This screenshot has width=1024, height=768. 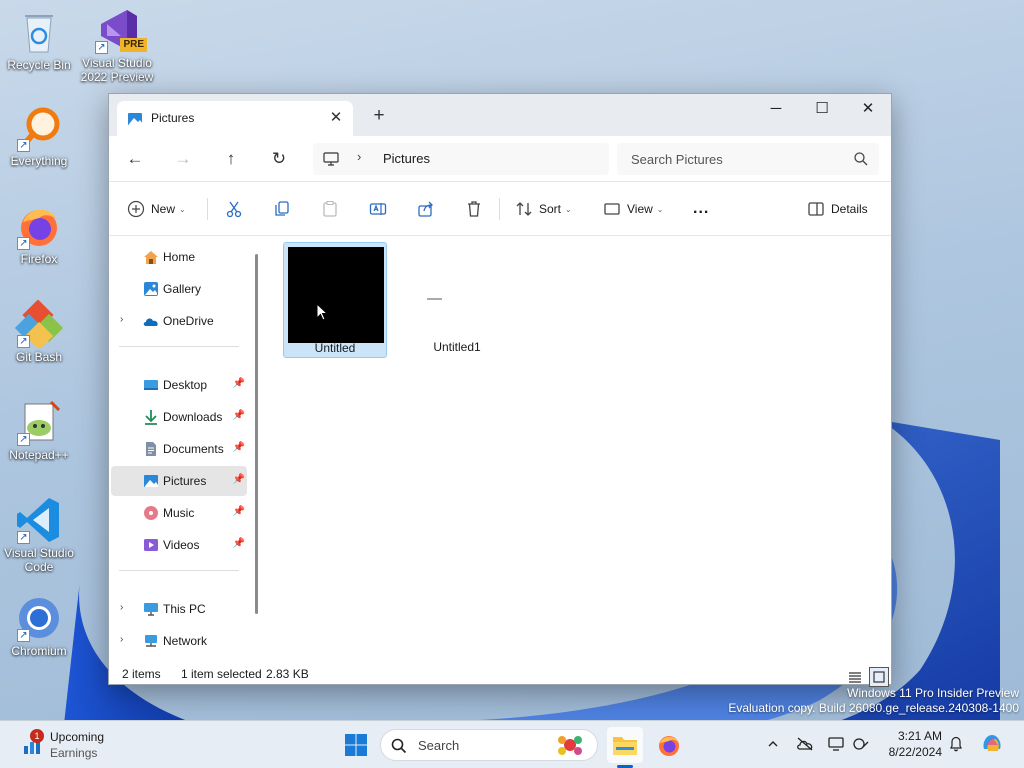 I want to click on file-item: Untitled1, so click(x=457, y=300).